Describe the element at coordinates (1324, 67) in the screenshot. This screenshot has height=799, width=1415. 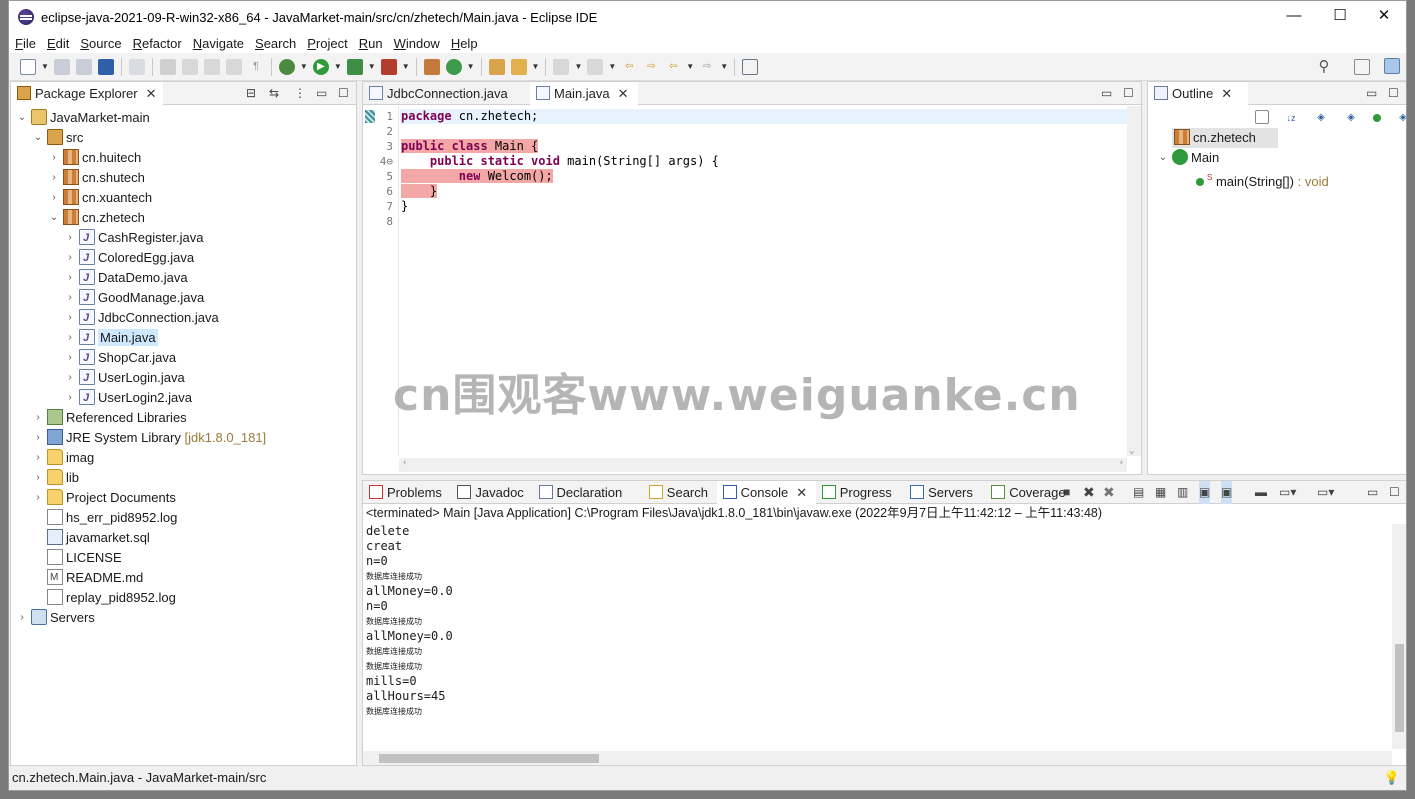
I see `search-icon: ⚲` at that location.